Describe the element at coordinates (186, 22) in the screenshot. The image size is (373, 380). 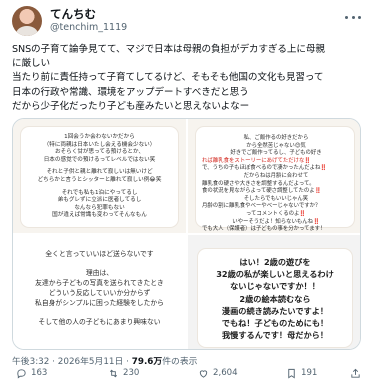
I see `tweet-header: てんちむ @tenchim_1119` at that location.